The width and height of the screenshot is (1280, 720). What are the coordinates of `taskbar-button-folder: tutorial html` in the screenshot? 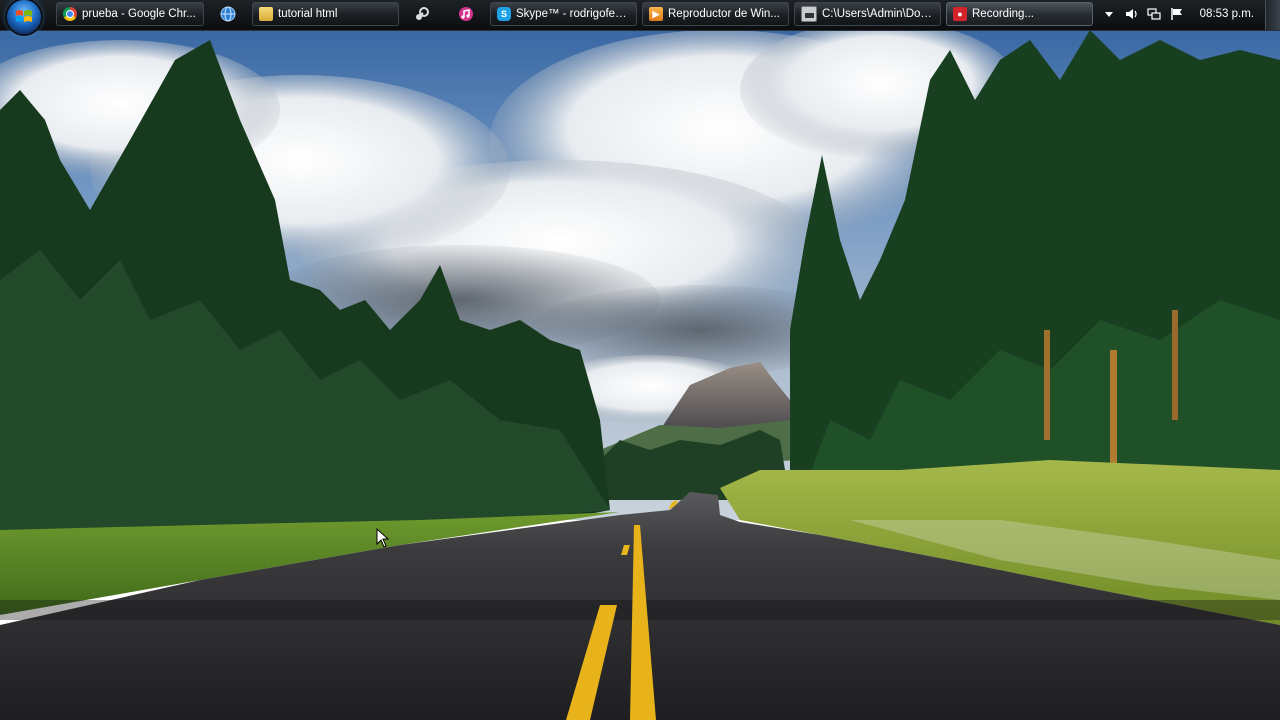 It's located at (325, 14).